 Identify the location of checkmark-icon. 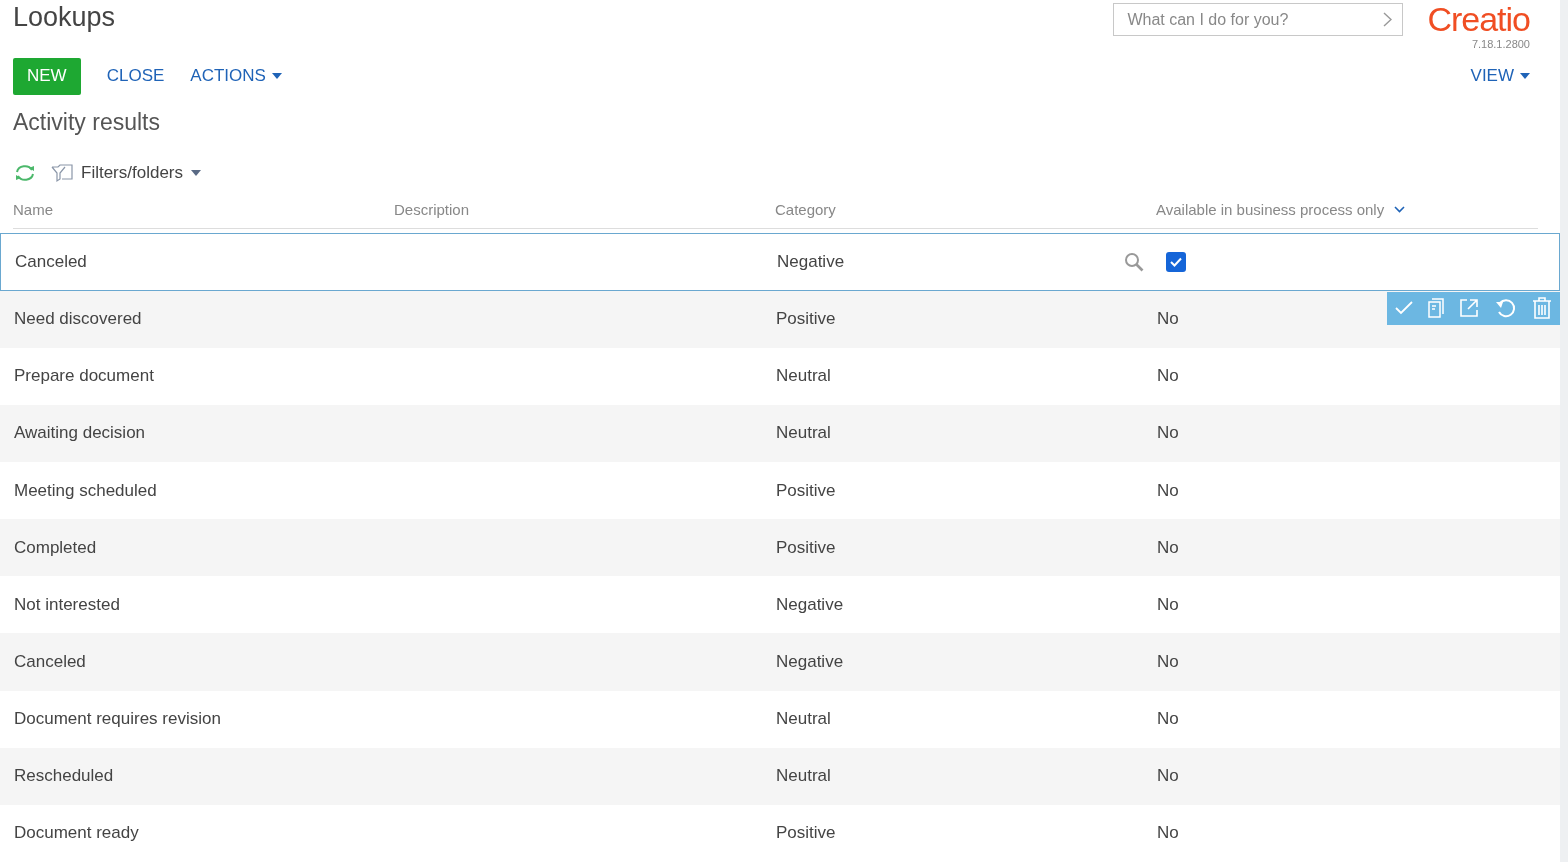
(1176, 262).